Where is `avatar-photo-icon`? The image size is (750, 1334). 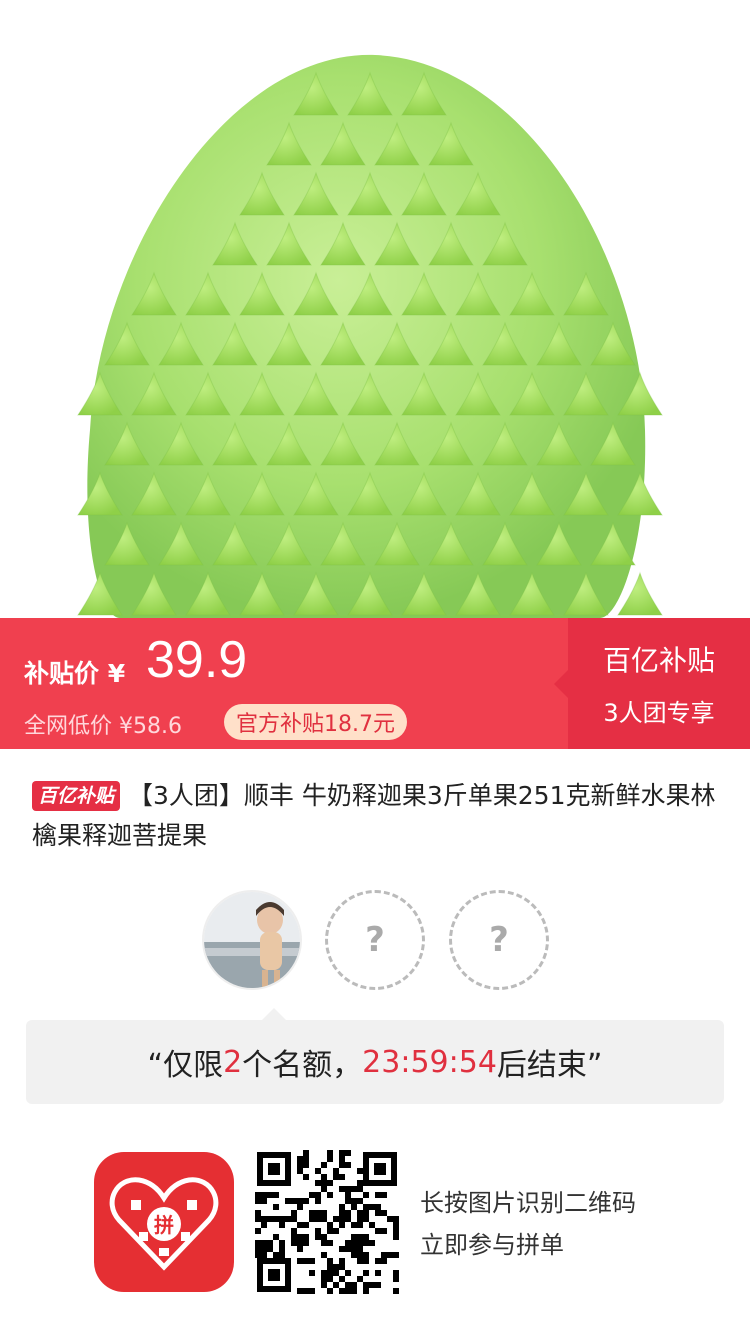 avatar-photo-icon is located at coordinates (252, 940).